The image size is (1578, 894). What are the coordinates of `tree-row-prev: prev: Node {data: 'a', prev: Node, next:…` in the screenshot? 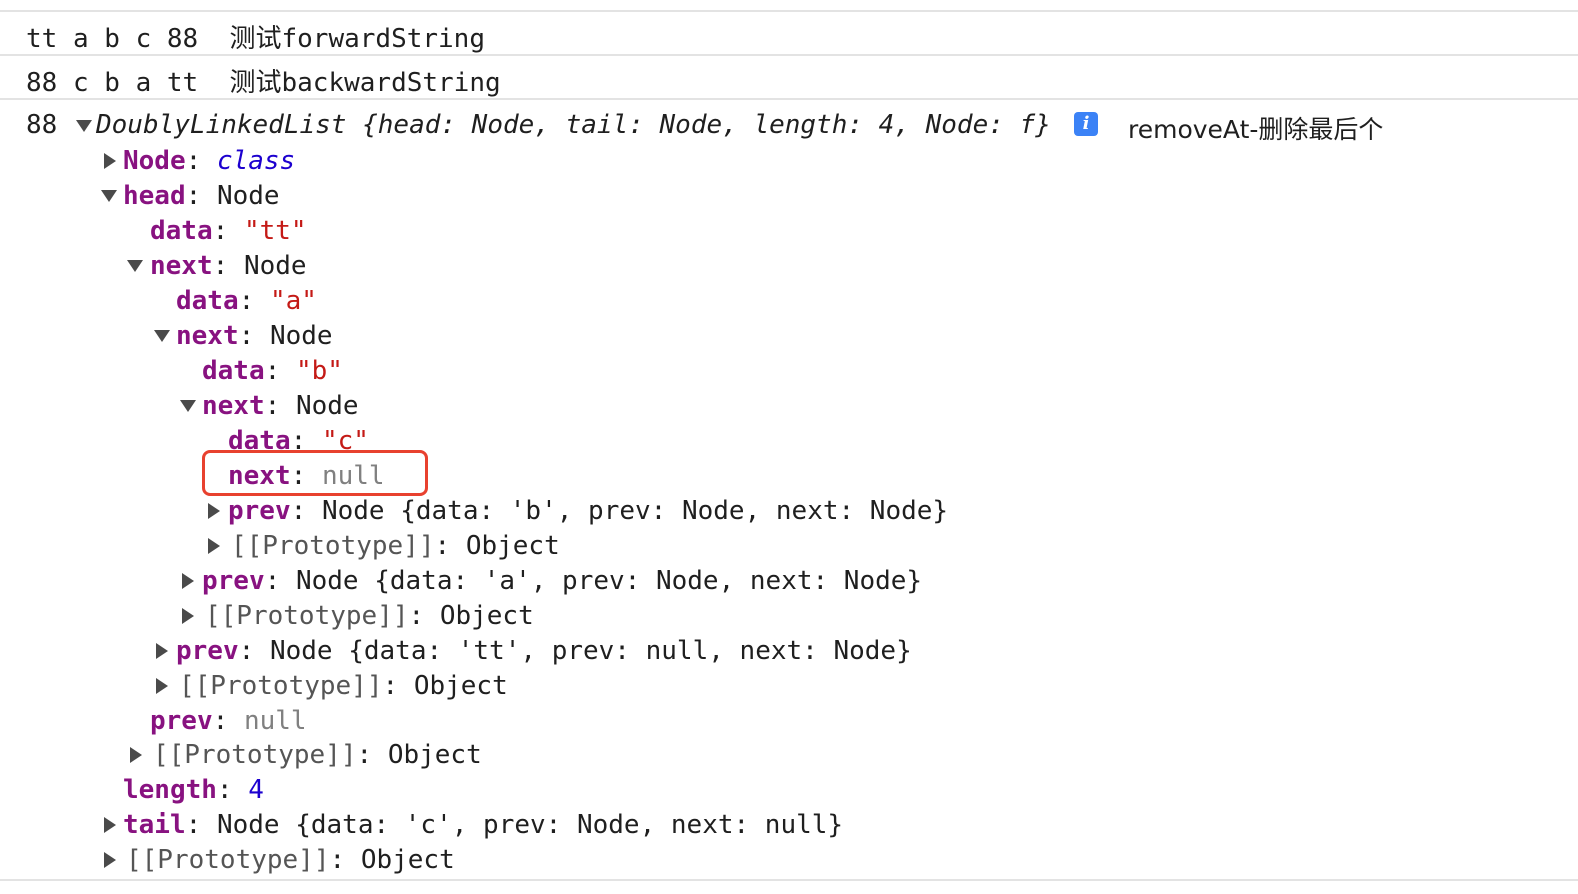 It's located at (562, 581).